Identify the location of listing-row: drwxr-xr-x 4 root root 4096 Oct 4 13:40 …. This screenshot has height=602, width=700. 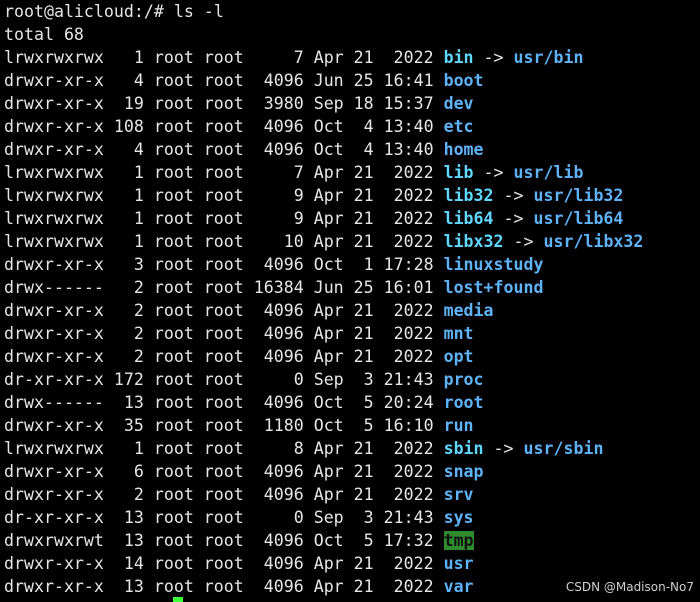
(244, 149).